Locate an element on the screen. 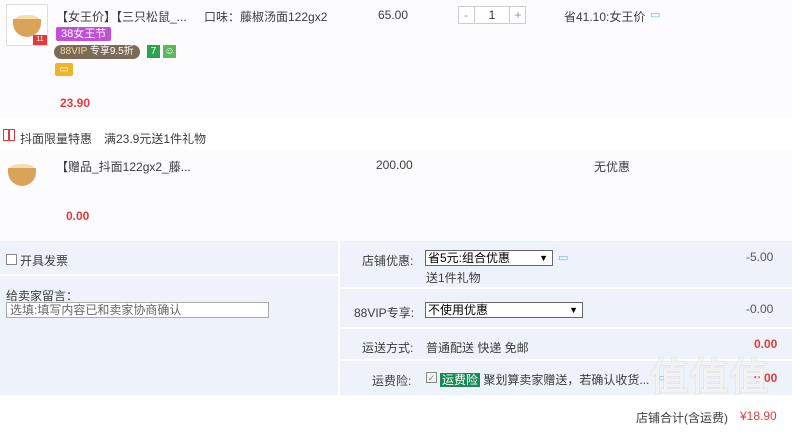  vip-discount-select: 不使用优惠 ▼ is located at coordinates (504, 310).